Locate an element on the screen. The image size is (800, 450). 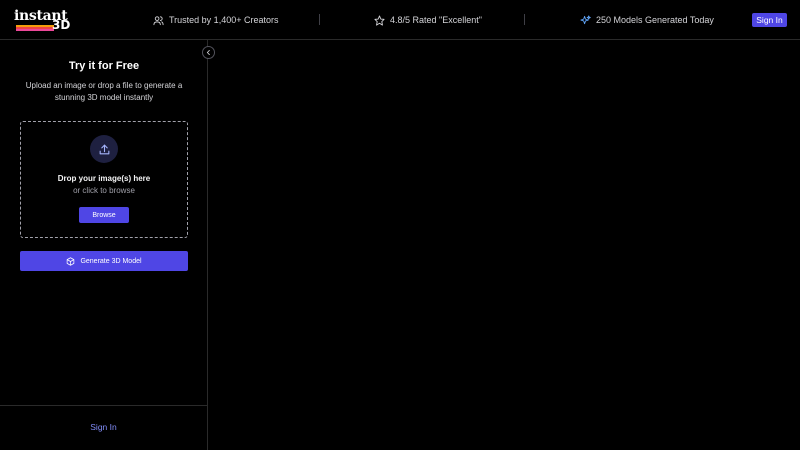
rating-text: 4.8/5 Rated "Excellent" is located at coordinates (436, 20).